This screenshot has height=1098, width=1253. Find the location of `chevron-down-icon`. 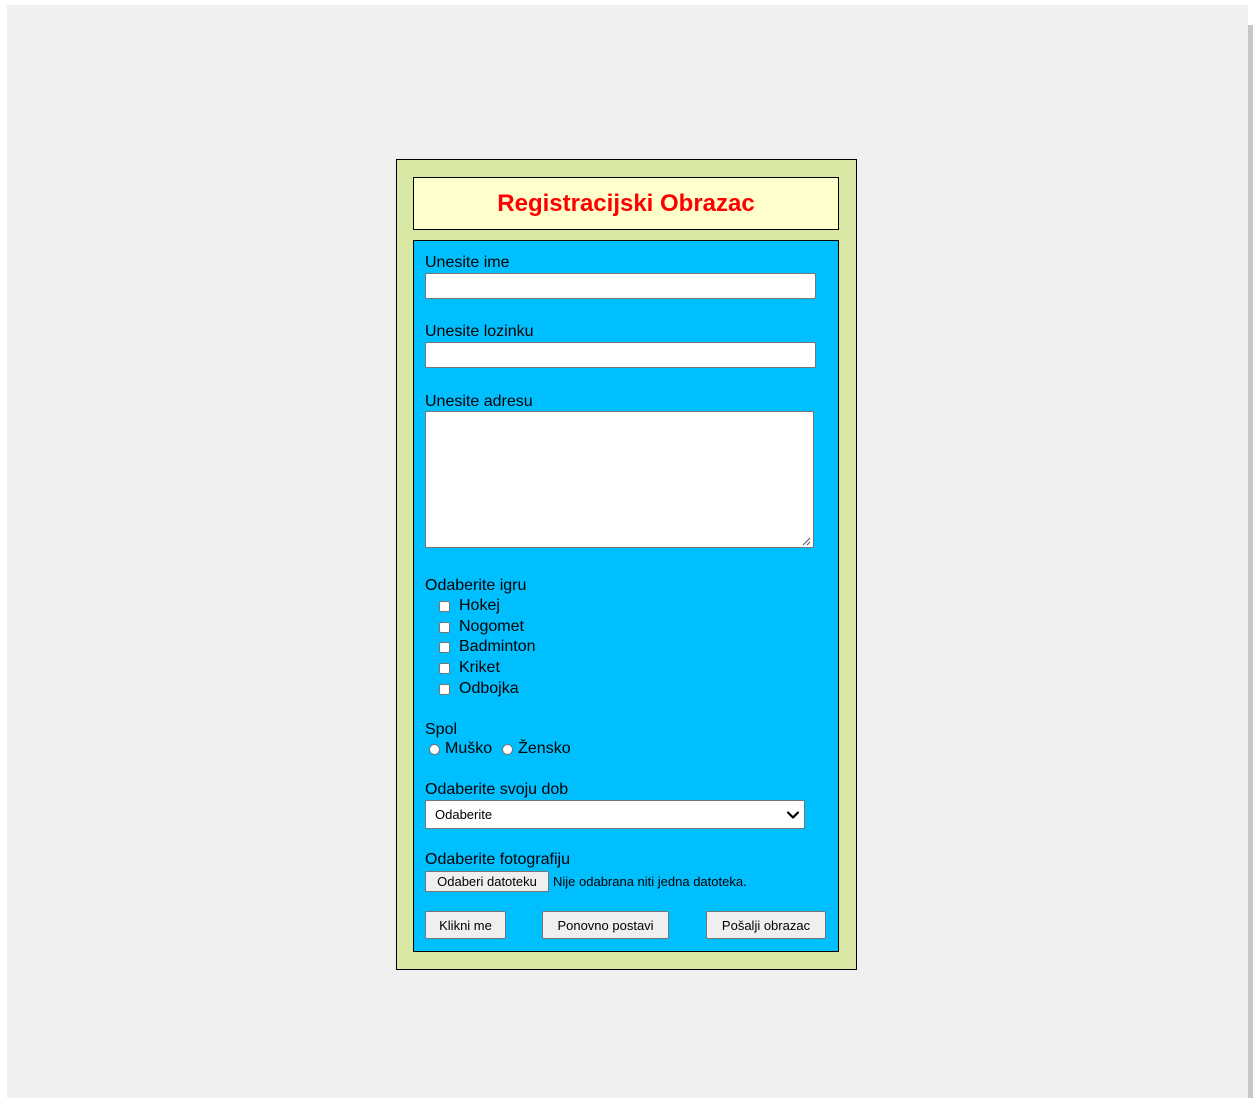

chevron-down-icon is located at coordinates (793, 814).